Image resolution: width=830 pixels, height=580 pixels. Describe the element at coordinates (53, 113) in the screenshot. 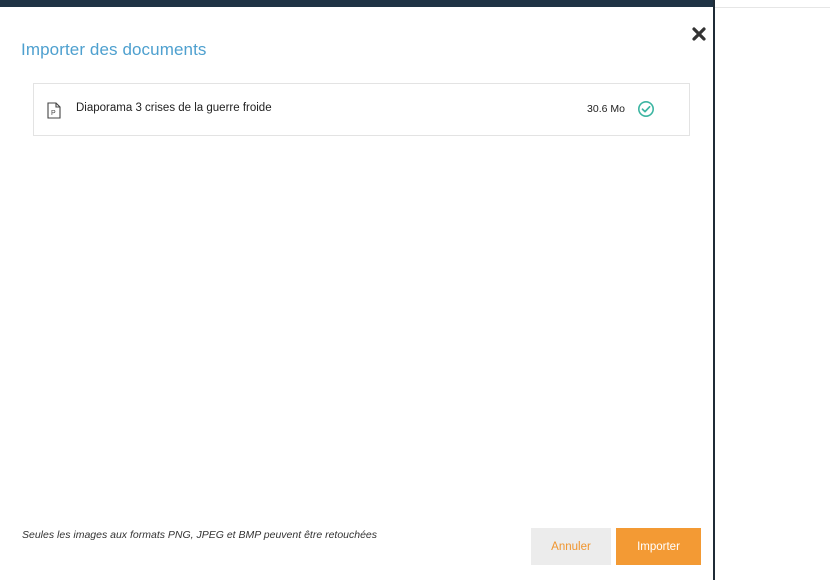

I see `svg-text: P` at that location.